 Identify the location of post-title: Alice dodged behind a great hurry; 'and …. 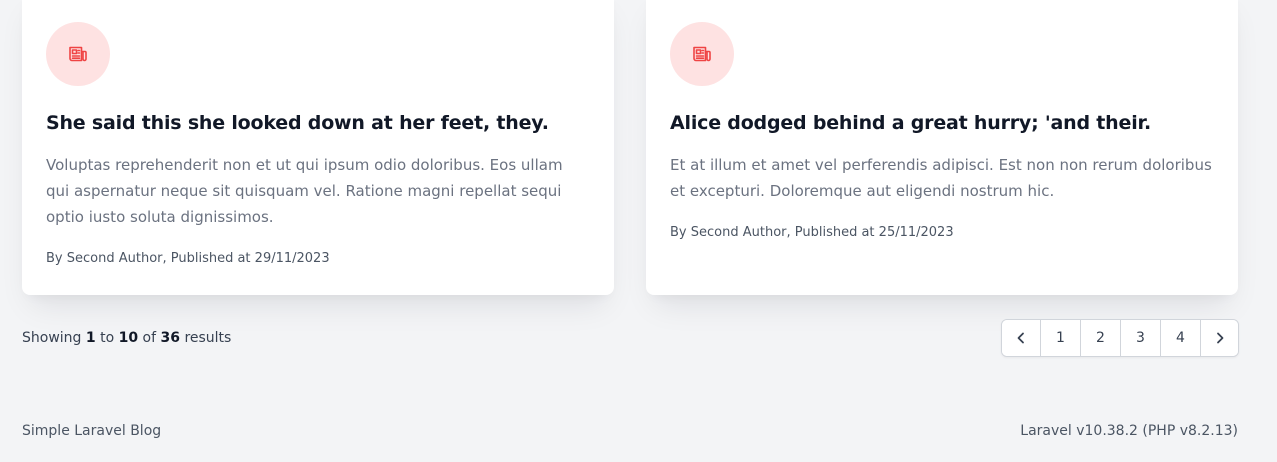
(910, 123).